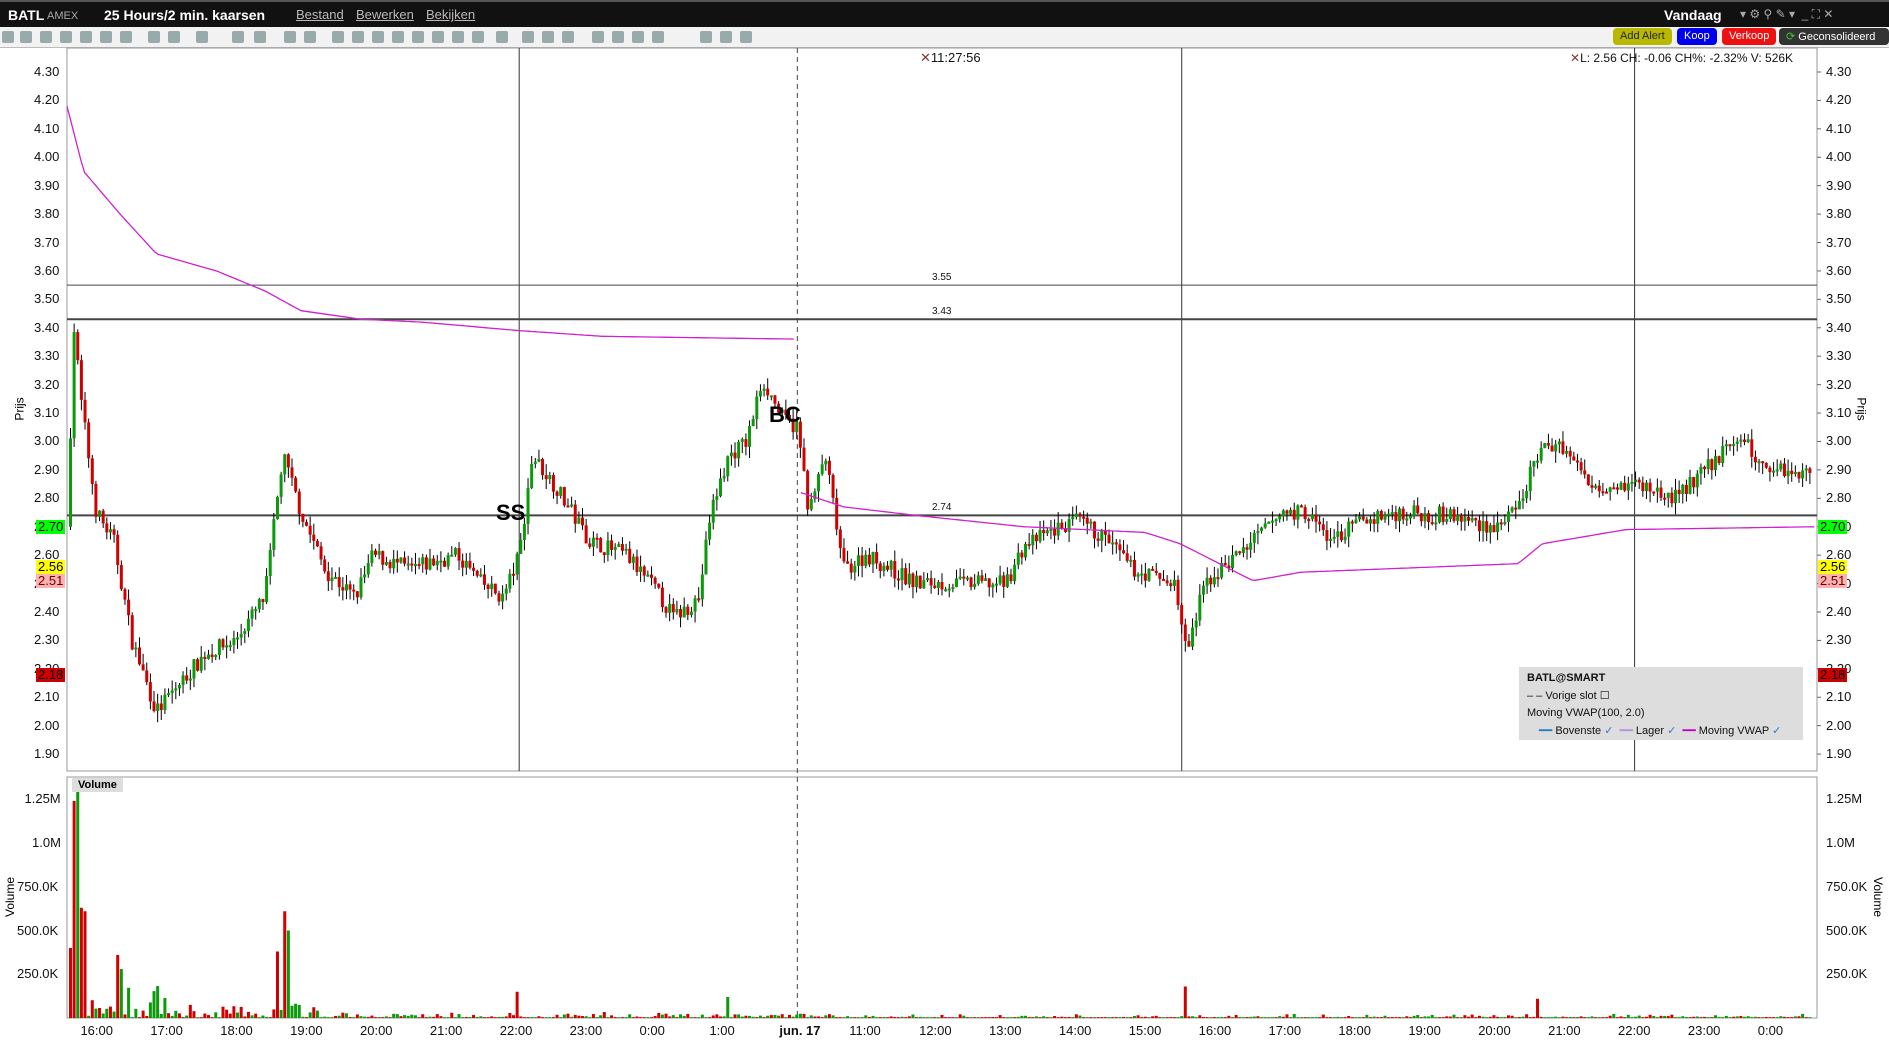 This screenshot has height=1045, width=1889. What do you see at coordinates (1839, 270) in the screenshot?
I see `price-tick-label-right: 3.60` at bounding box center [1839, 270].